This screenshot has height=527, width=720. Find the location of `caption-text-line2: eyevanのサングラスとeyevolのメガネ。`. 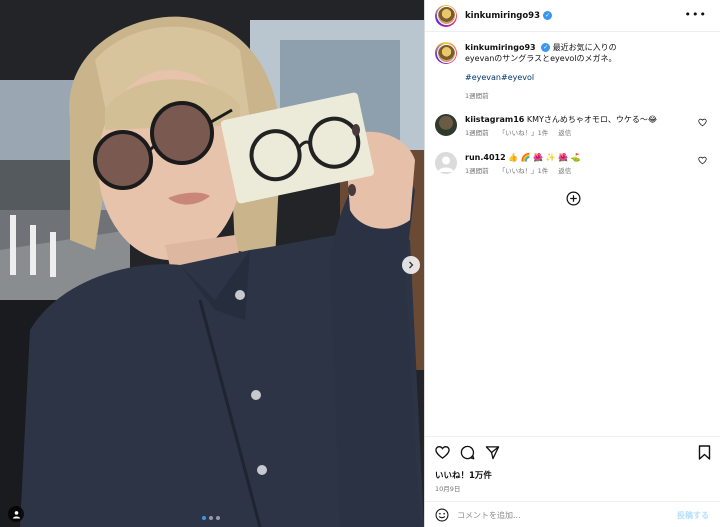

caption-text-line2: eyevanのサングラスとeyevolのメガネ。 is located at coordinates (541, 58).